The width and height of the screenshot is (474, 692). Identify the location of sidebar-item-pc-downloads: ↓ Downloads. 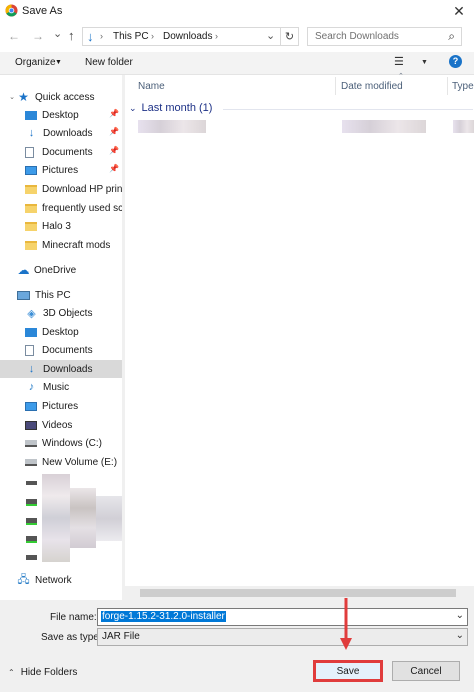
(61, 369).